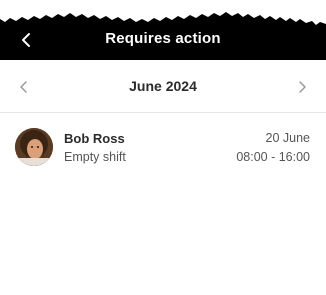  I want to click on shift-time: 08:00 - 16:00, so click(273, 157).